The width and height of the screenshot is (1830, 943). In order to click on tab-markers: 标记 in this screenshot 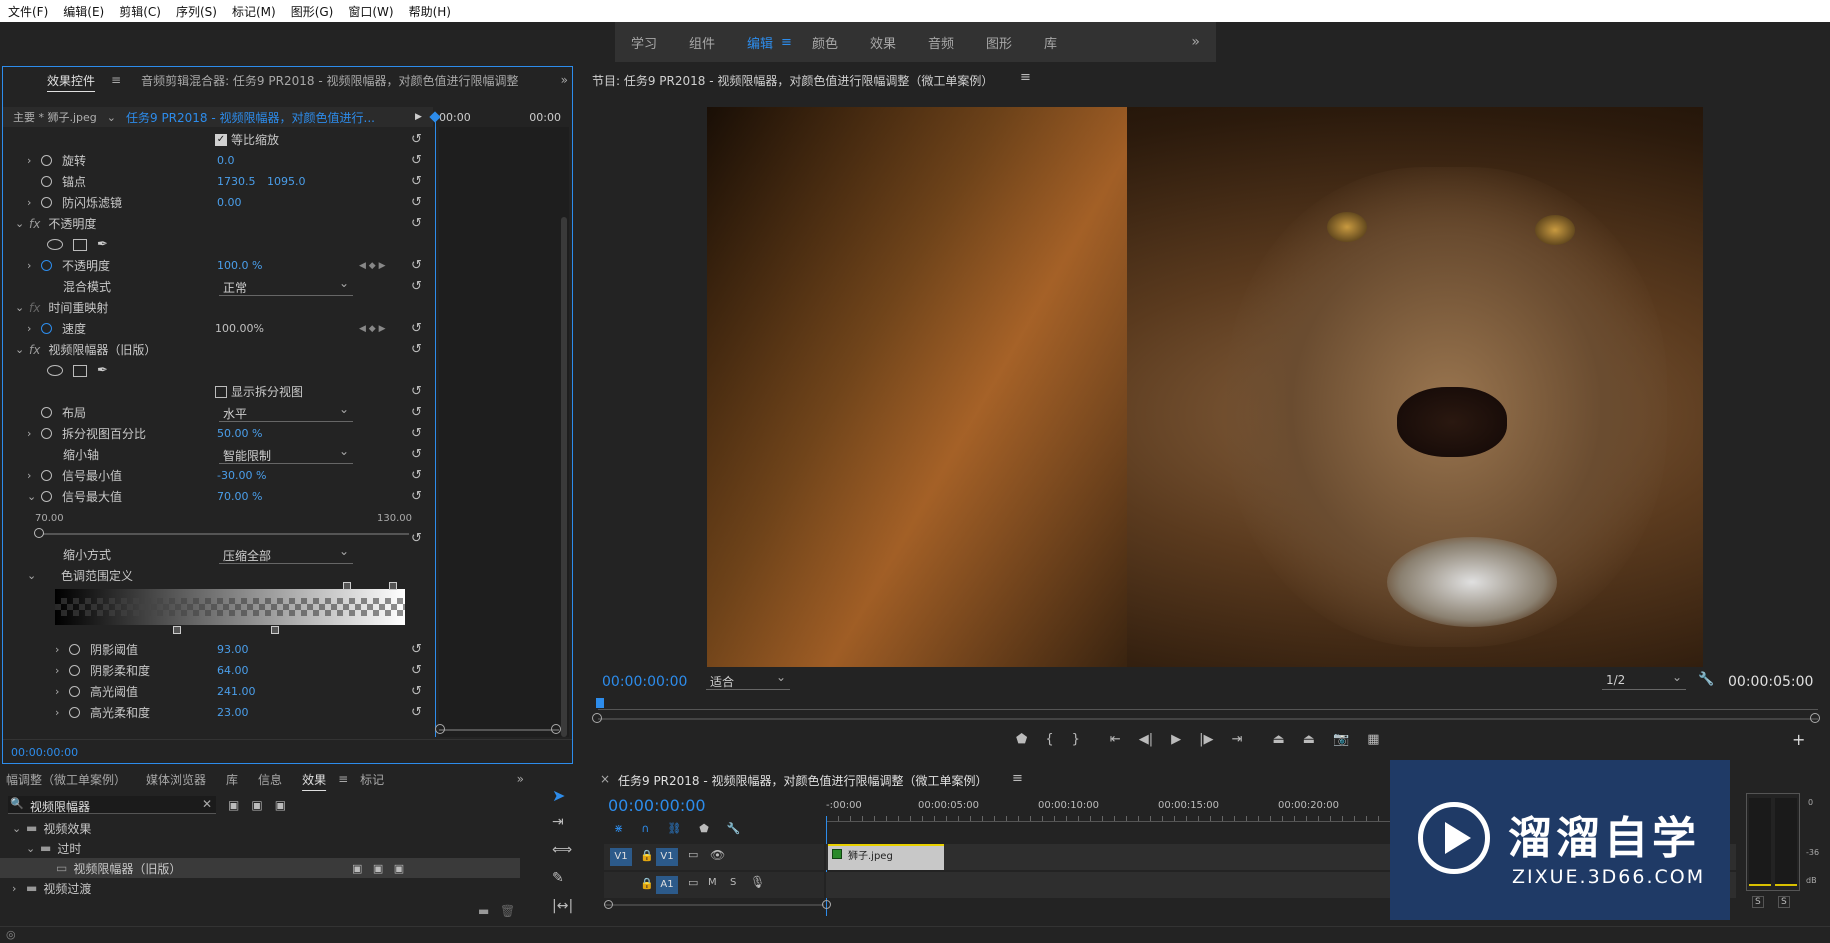, I will do `click(367, 779)`.